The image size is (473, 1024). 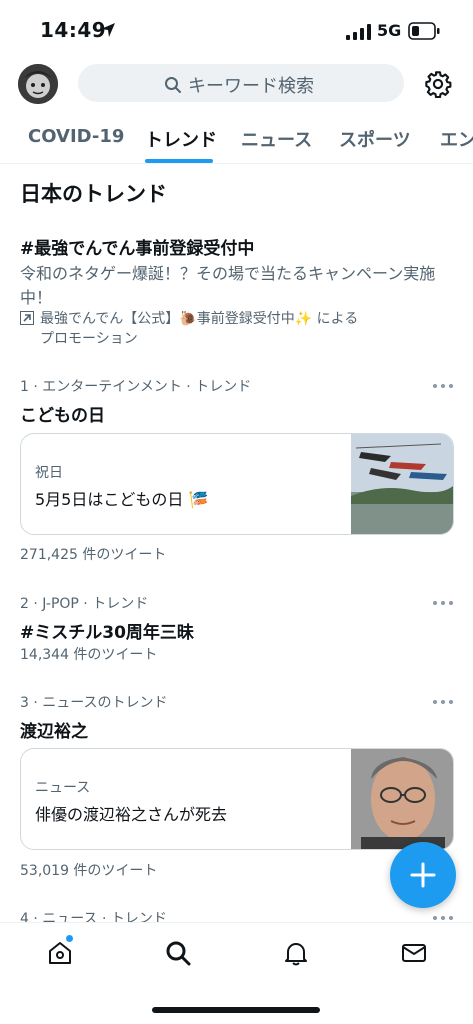 What do you see at coordinates (89, 871) in the screenshot?
I see `trend-count: 53,019 件のツイート` at bounding box center [89, 871].